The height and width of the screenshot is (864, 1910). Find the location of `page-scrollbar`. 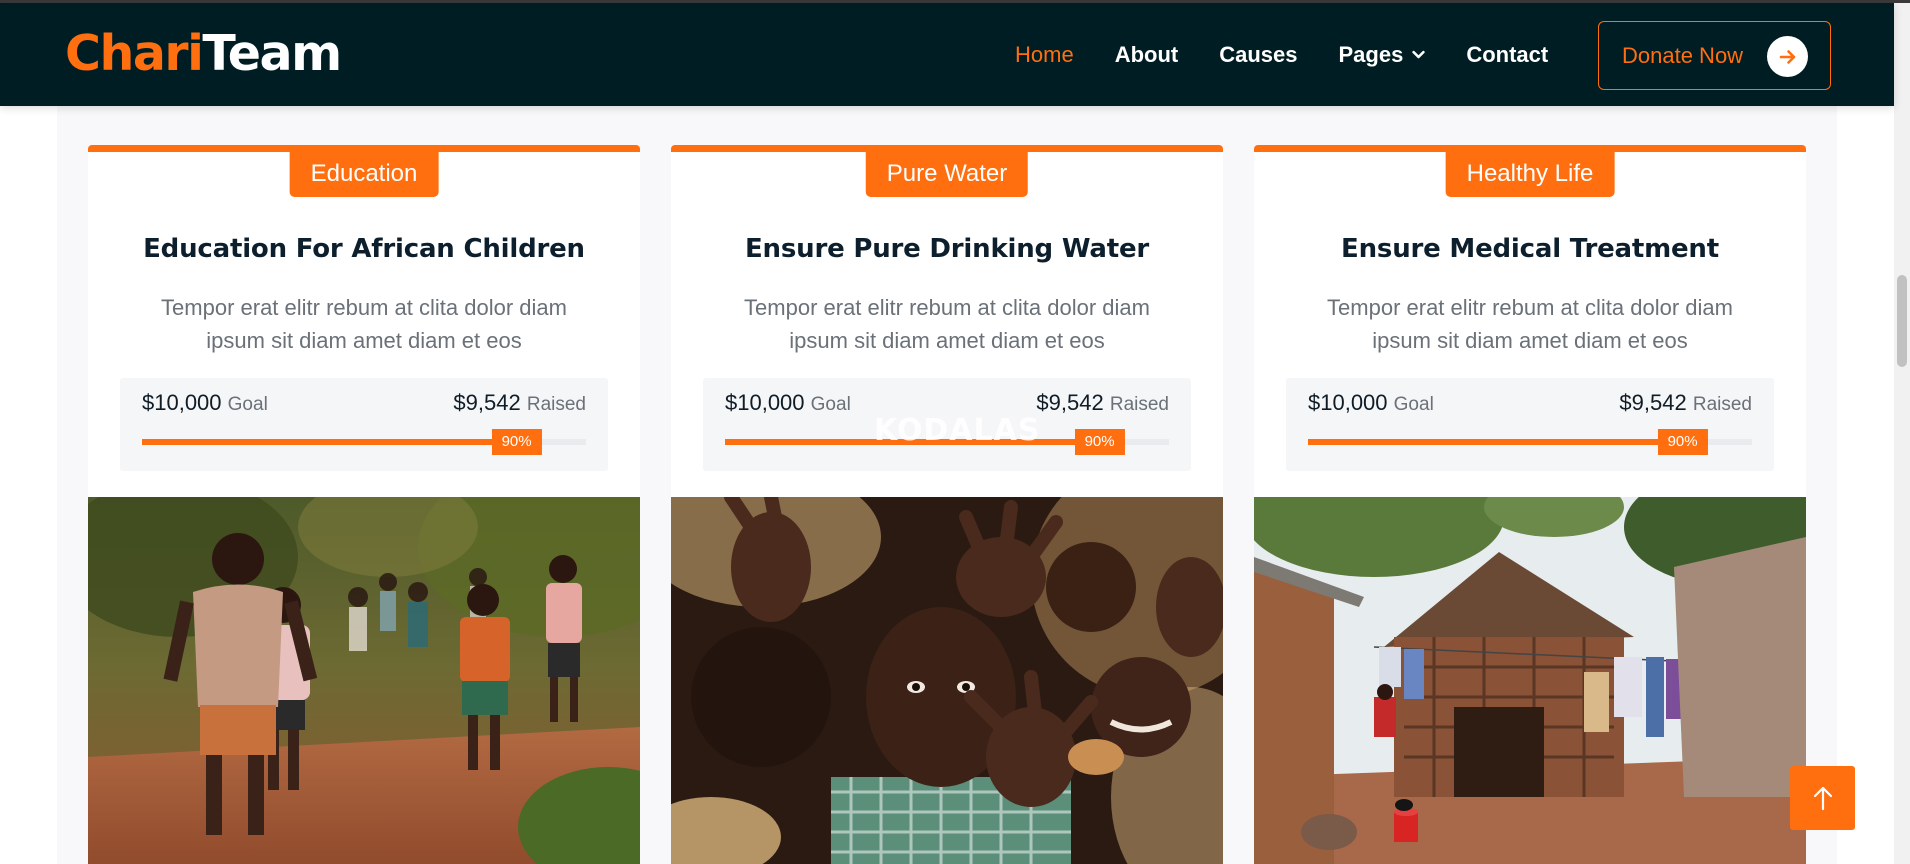

page-scrollbar is located at coordinates (1902, 433).